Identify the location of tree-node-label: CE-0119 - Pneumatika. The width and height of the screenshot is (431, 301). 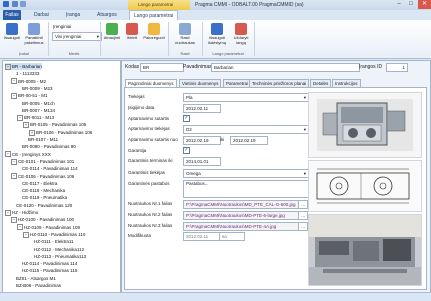
(45, 198).